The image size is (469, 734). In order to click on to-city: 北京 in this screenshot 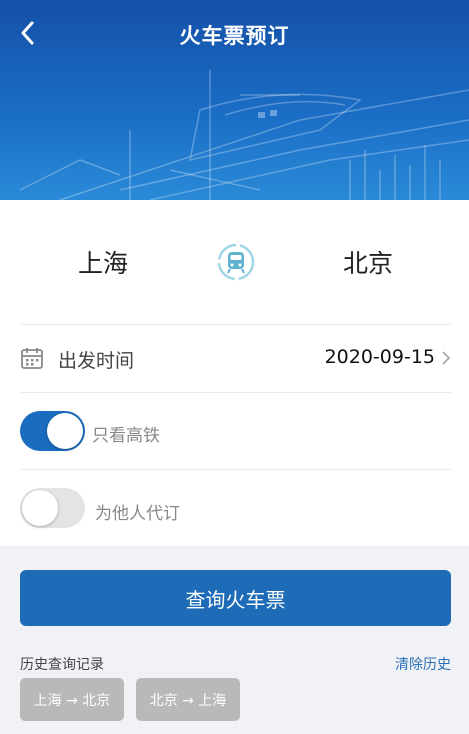, I will do `click(368, 262)`.